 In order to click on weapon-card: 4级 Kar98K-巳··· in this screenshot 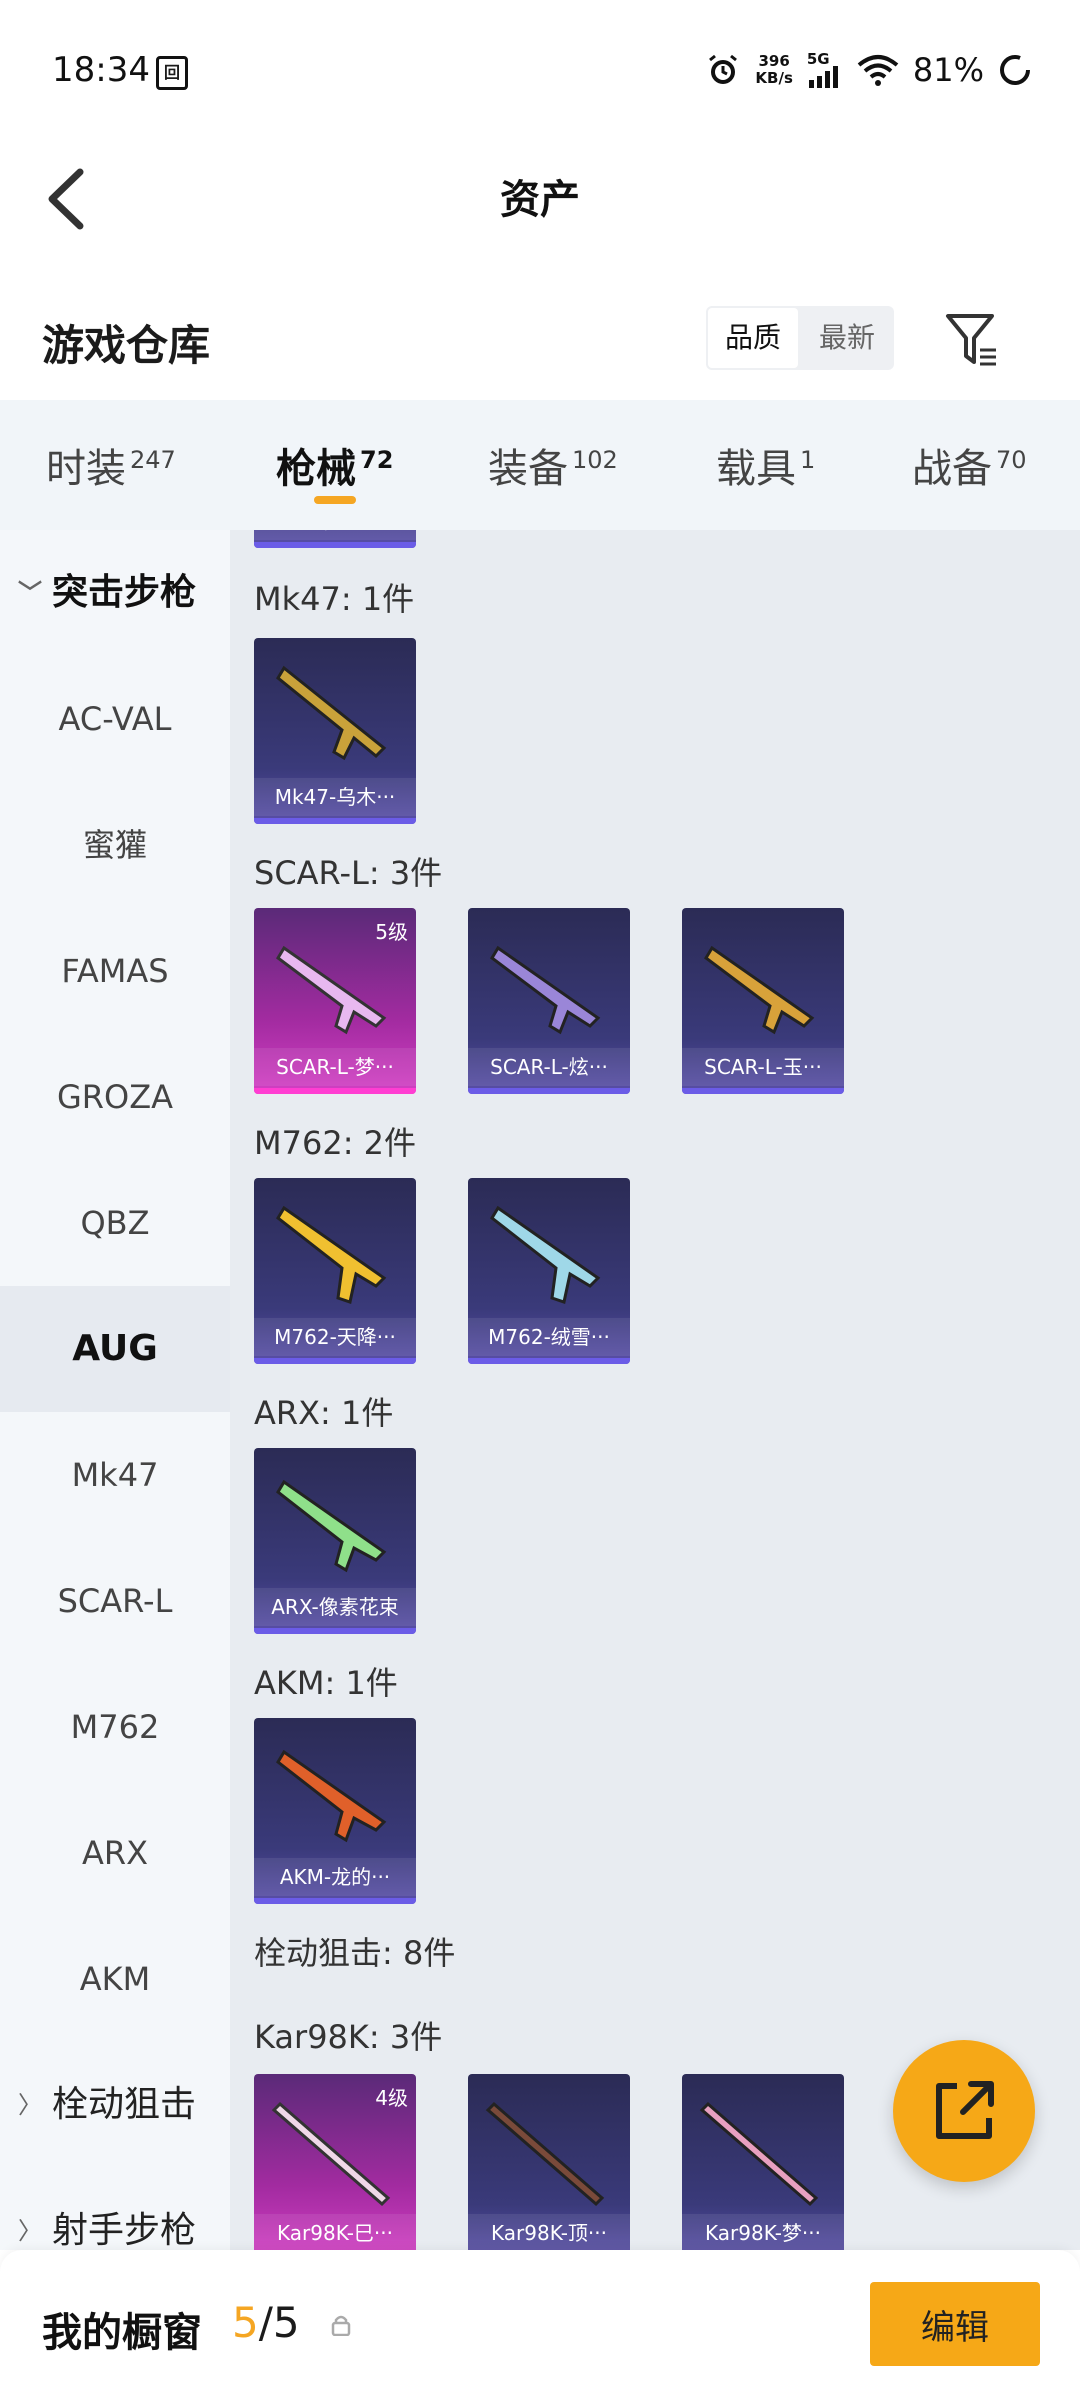, I will do `click(335, 2162)`.